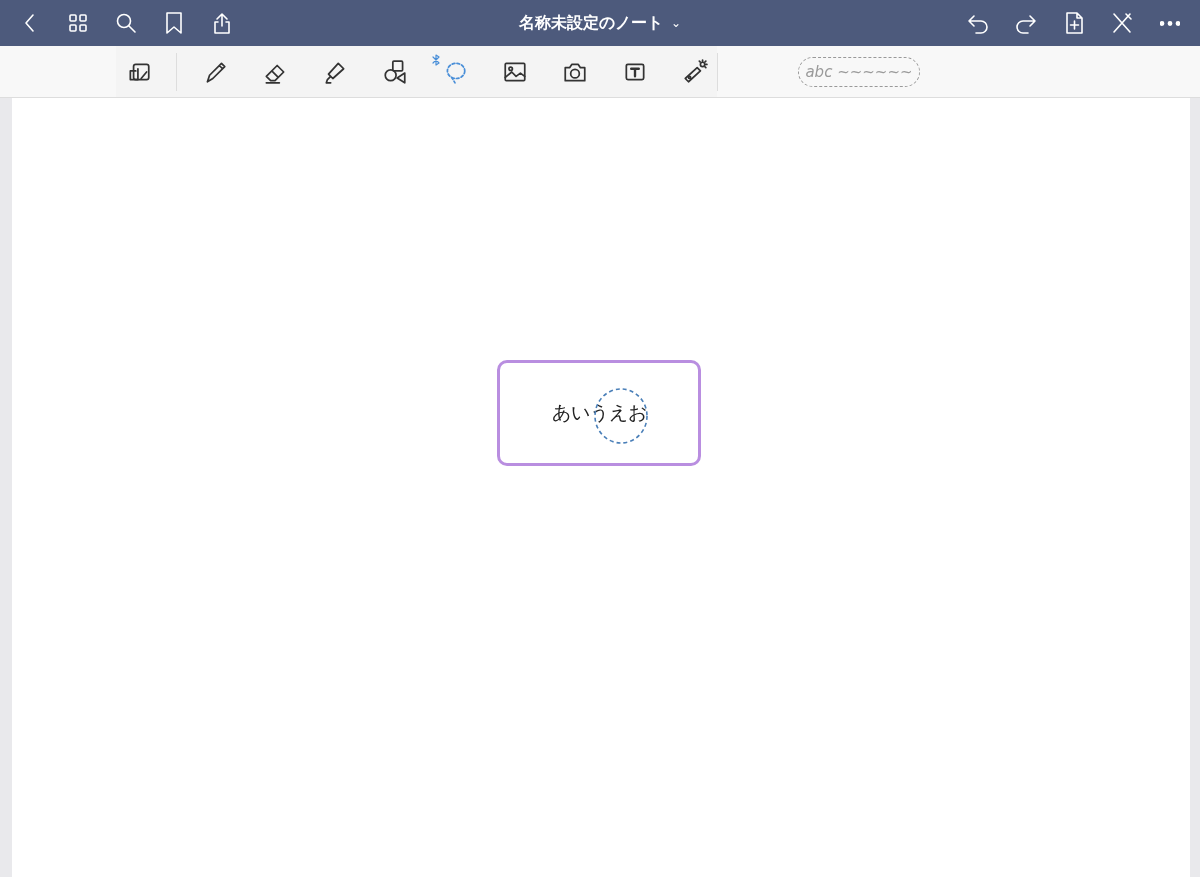  Describe the element at coordinates (1170, 23) in the screenshot. I see `more-icon` at that location.